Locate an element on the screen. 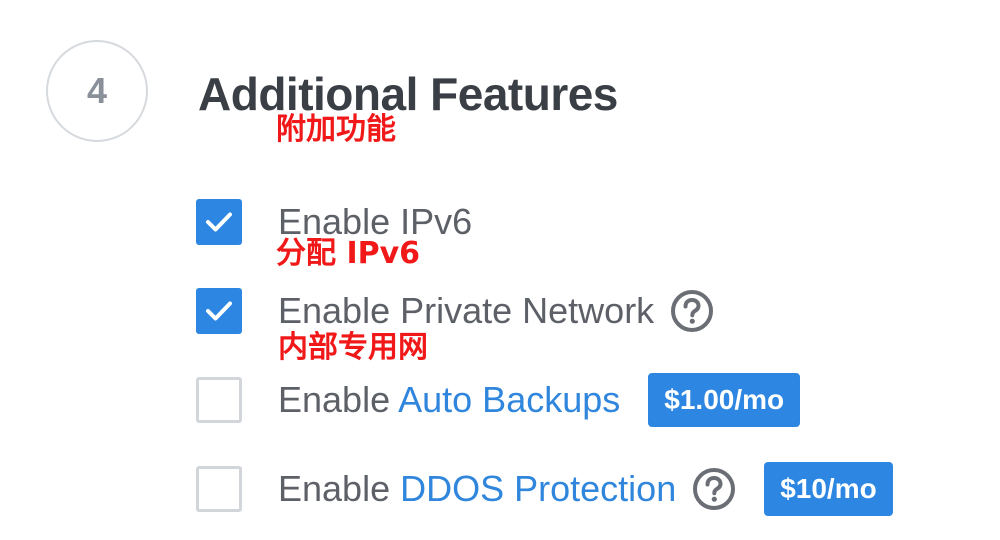 The image size is (1000, 540). private-network-checkbox is located at coordinates (219, 311).